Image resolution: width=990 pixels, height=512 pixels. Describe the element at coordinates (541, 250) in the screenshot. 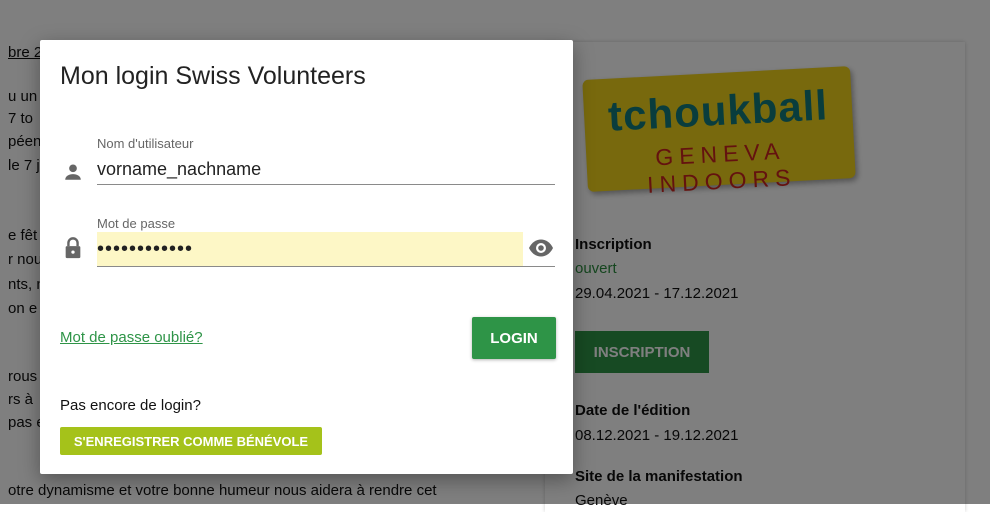

I see `eye-icon` at that location.